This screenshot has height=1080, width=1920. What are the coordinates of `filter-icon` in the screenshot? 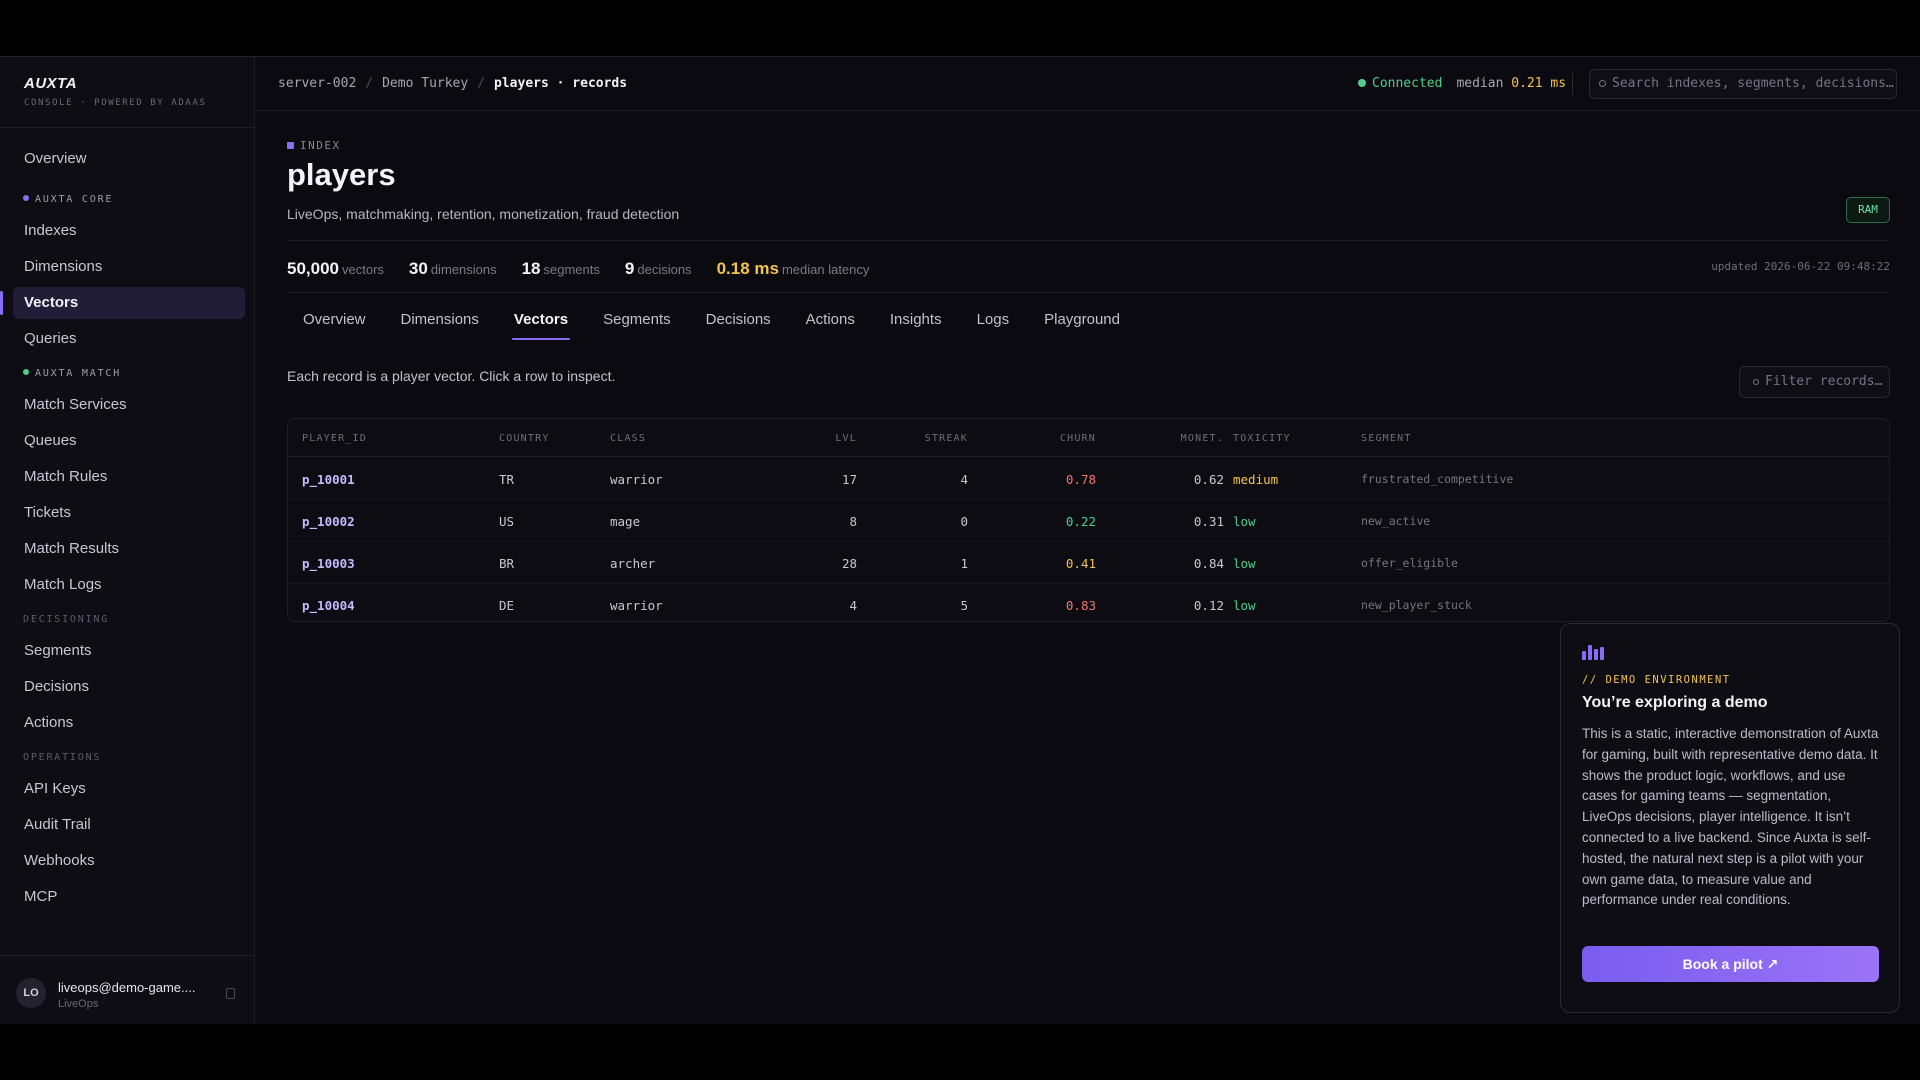 It's located at (1756, 382).